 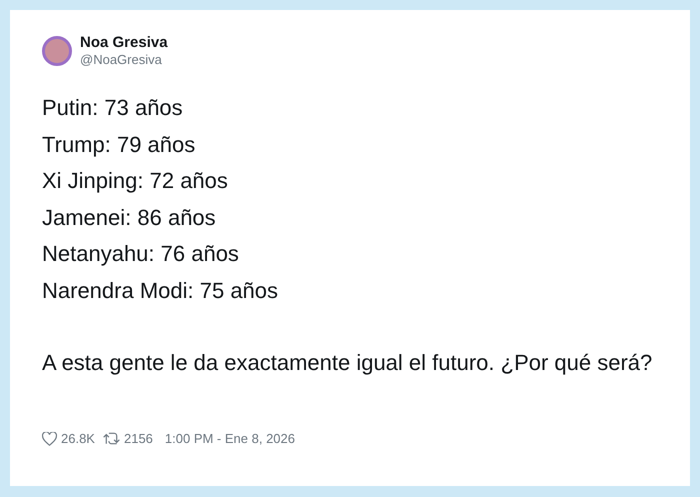 I want to click on like-count: 26.8K, so click(x=78, y=439).